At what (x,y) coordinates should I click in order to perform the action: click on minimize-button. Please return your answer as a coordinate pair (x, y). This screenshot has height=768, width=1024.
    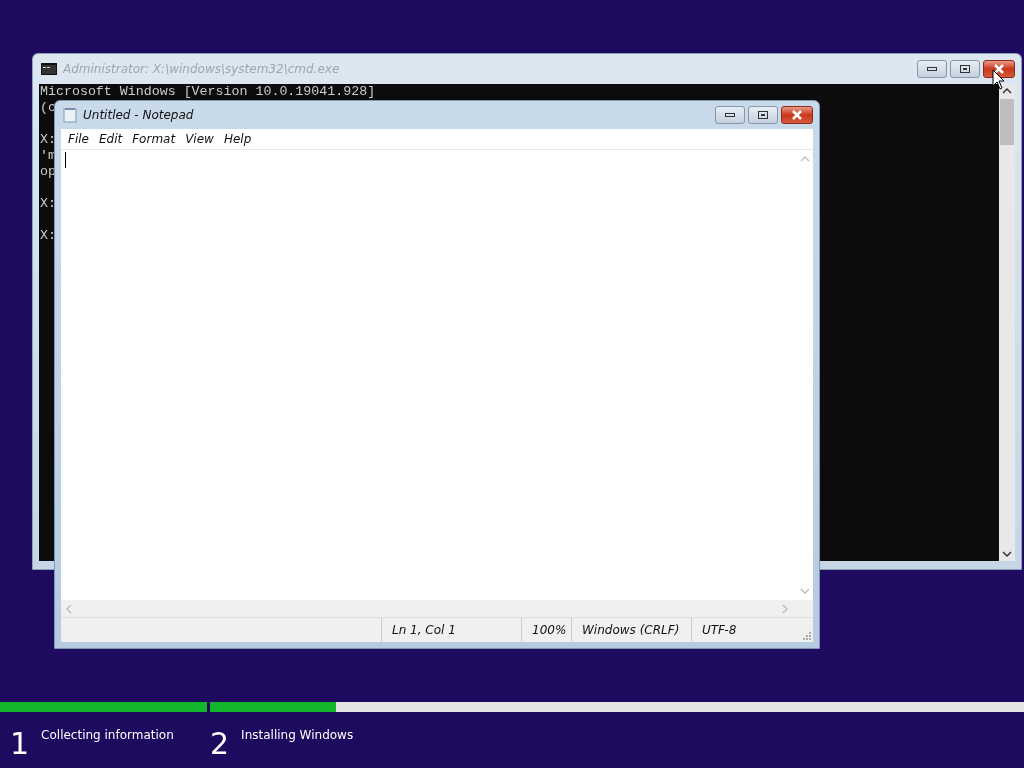
    Looking at the image, I should click on (730, 115).